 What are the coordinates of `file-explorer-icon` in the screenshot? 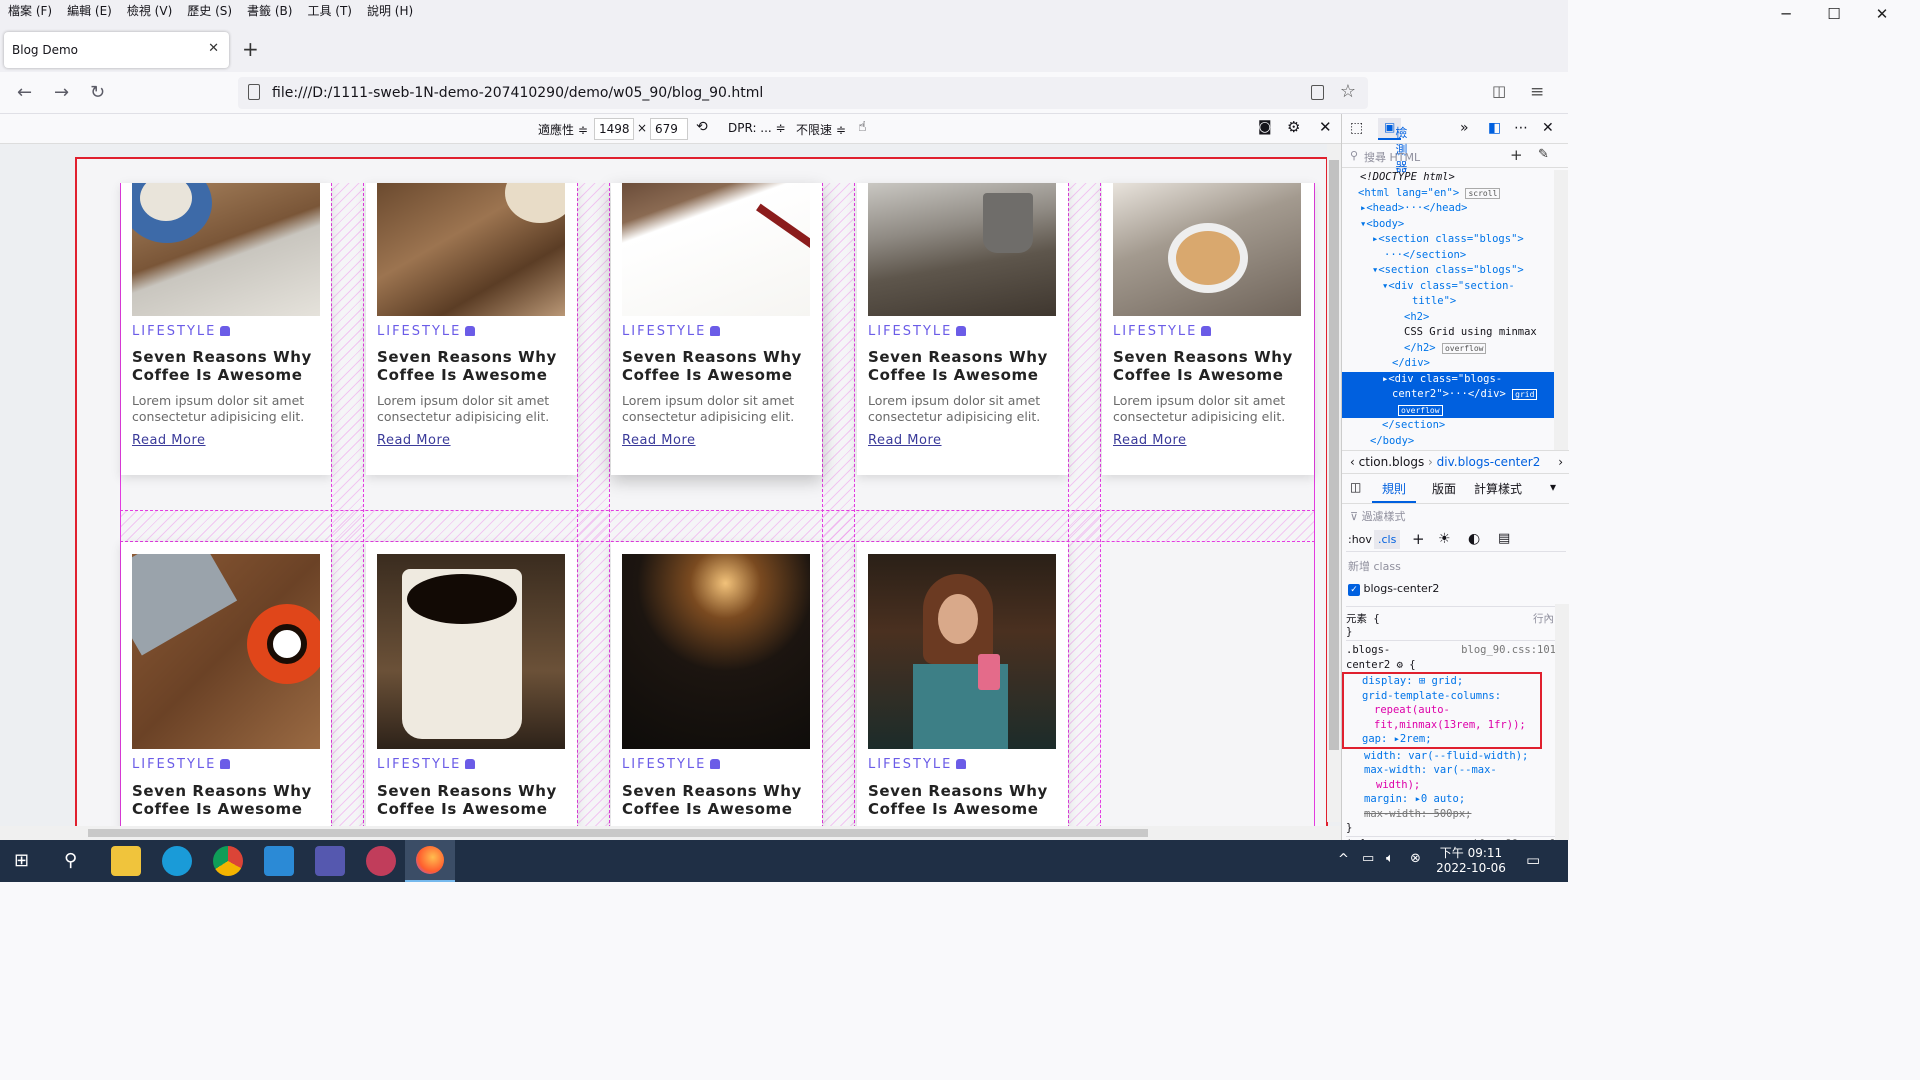 It's located at (126, 861).